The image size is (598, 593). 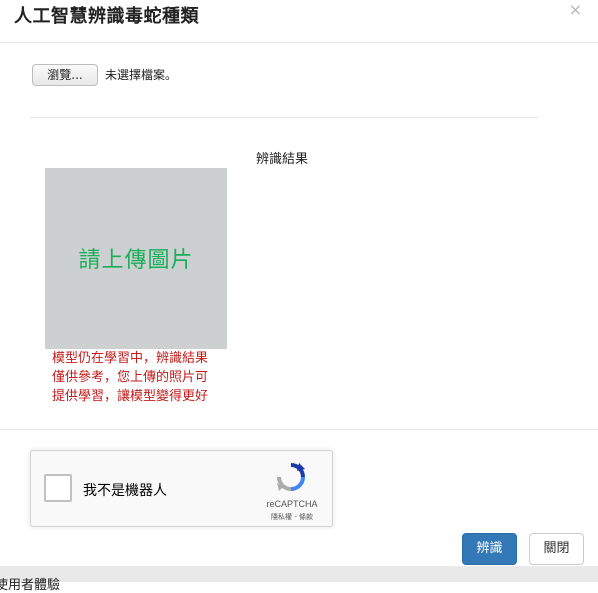 What do you see at coordinates (125, 491) in the screenshot?
I see `recaptcha-label: 我不是機器人` at bounding box center [125, 491].